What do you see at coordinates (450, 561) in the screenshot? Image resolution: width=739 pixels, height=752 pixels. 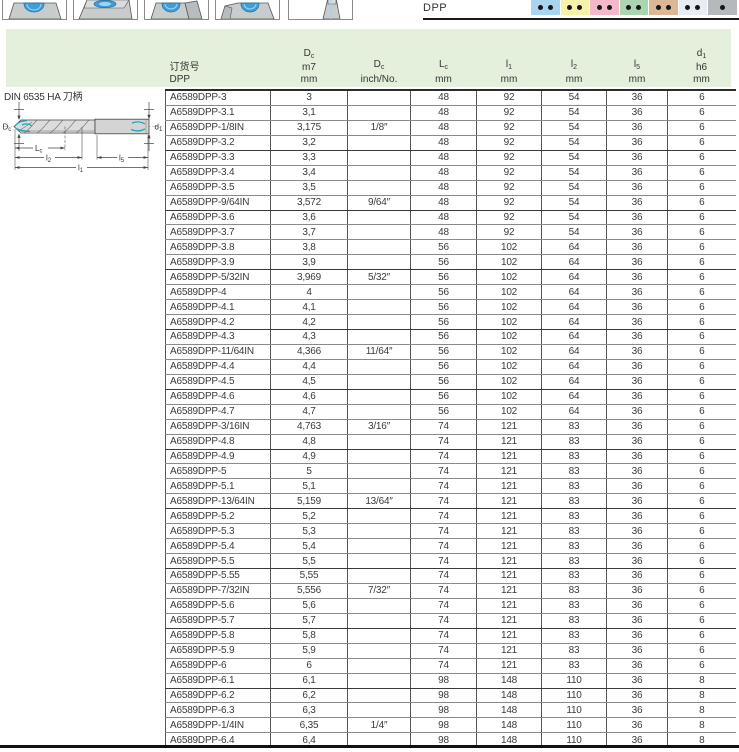 I see `table-row: A6589DPP-5.5 5,5 74 121 83 36 6` at bounding box center [450, 561].